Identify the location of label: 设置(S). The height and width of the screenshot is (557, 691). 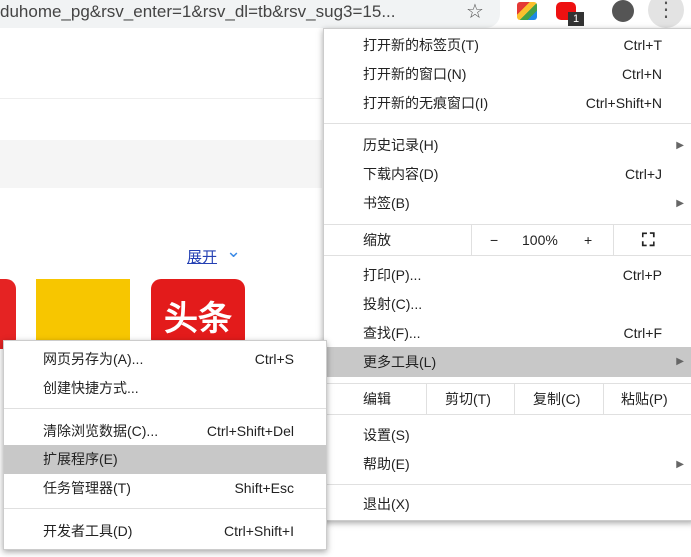
(386, 435).